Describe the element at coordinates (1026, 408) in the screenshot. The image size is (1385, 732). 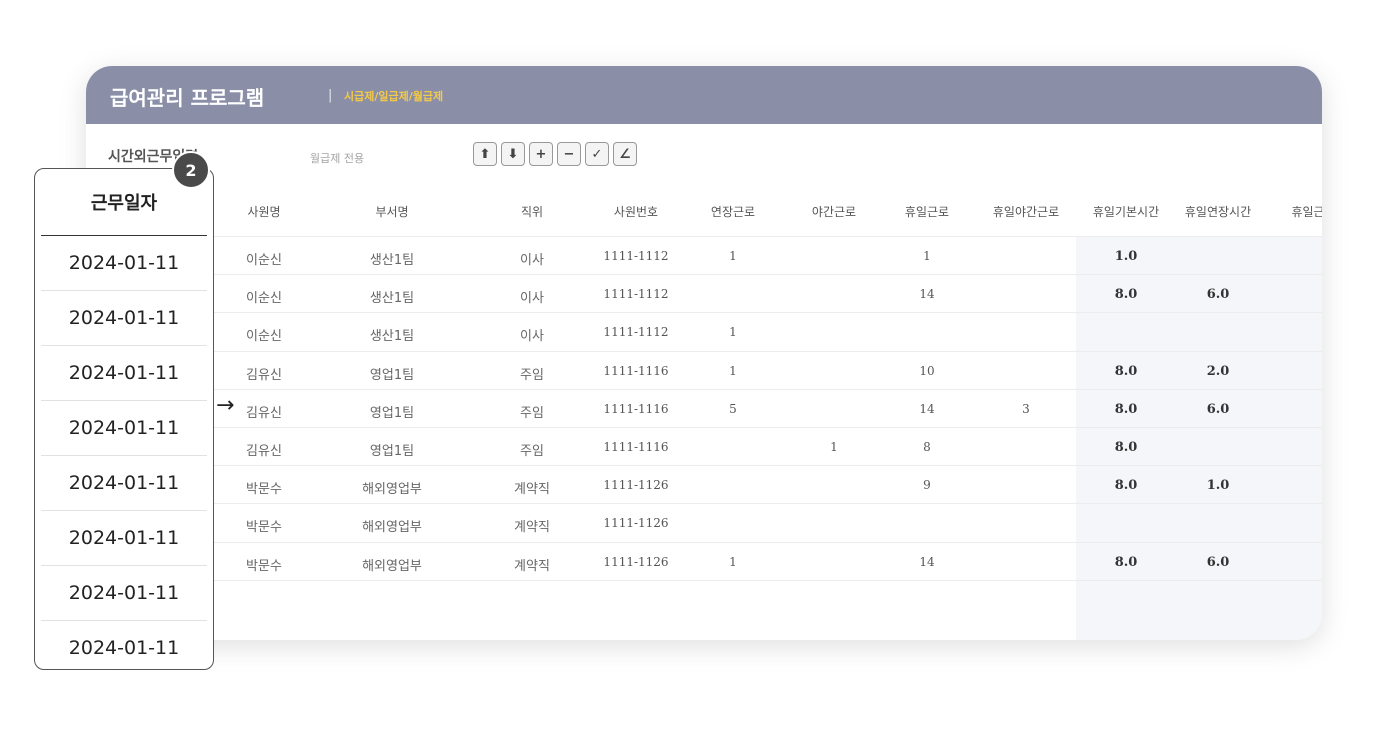
I see `table-cell: 3` at that location.